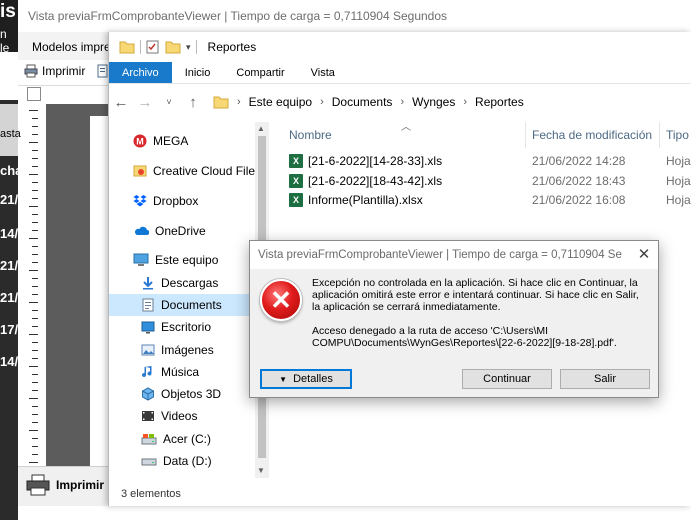 Image resolution: width=691 pixels, height=522 pixels. Describe the element at coordinates (148, 305) in the screenshot. I see `documents-icon` at that location.